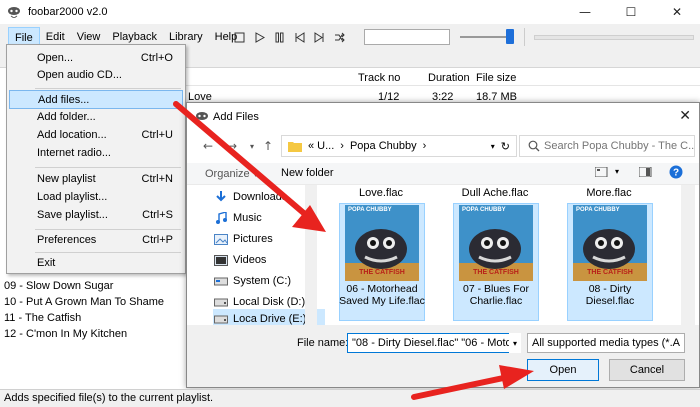 This screenshot has height=407, width=700. Describe the element at coordinates (563, 370) in the screenshot. I see `open-button: Open` at that location.